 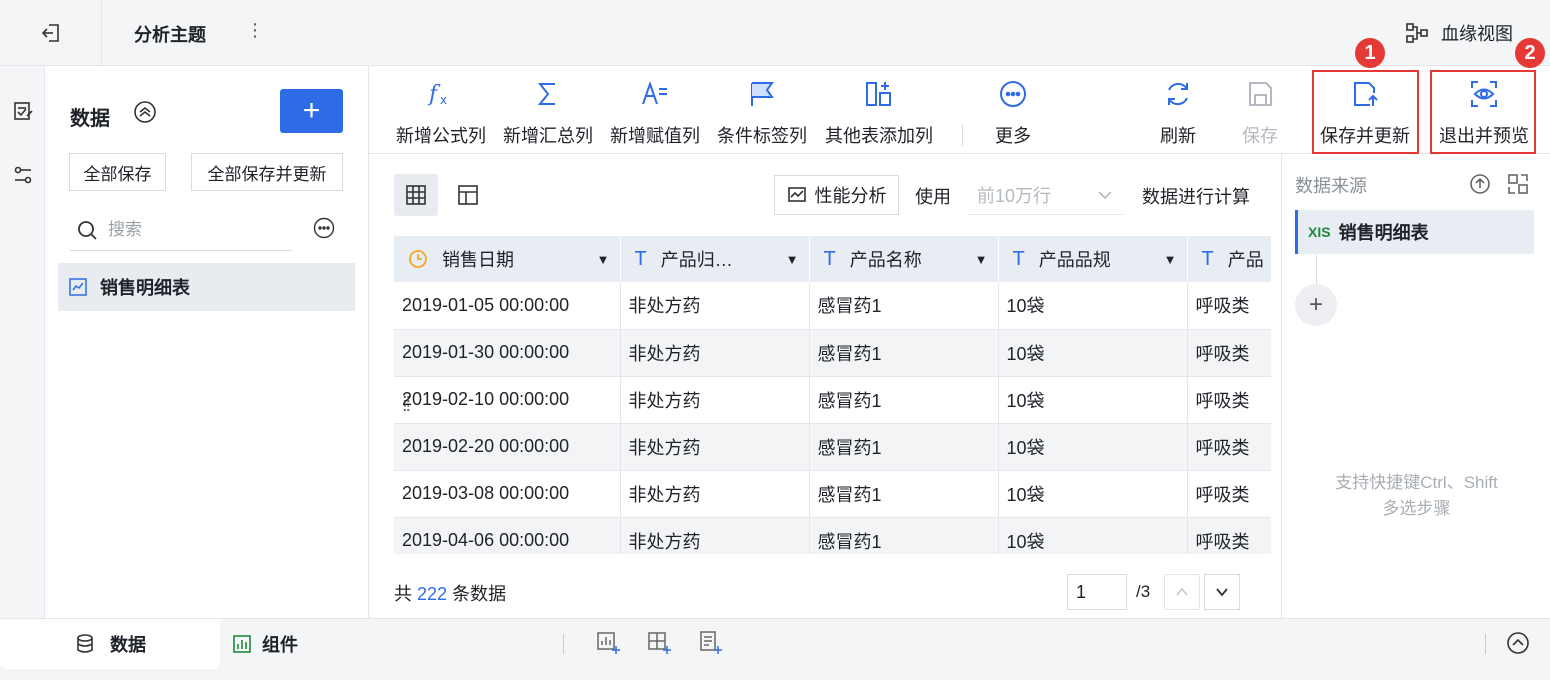 What do you see at coordinates (904, 259) in the screenshot?
I see `column-header: T 产品名称 ▼` at bounding box center [904, 259].